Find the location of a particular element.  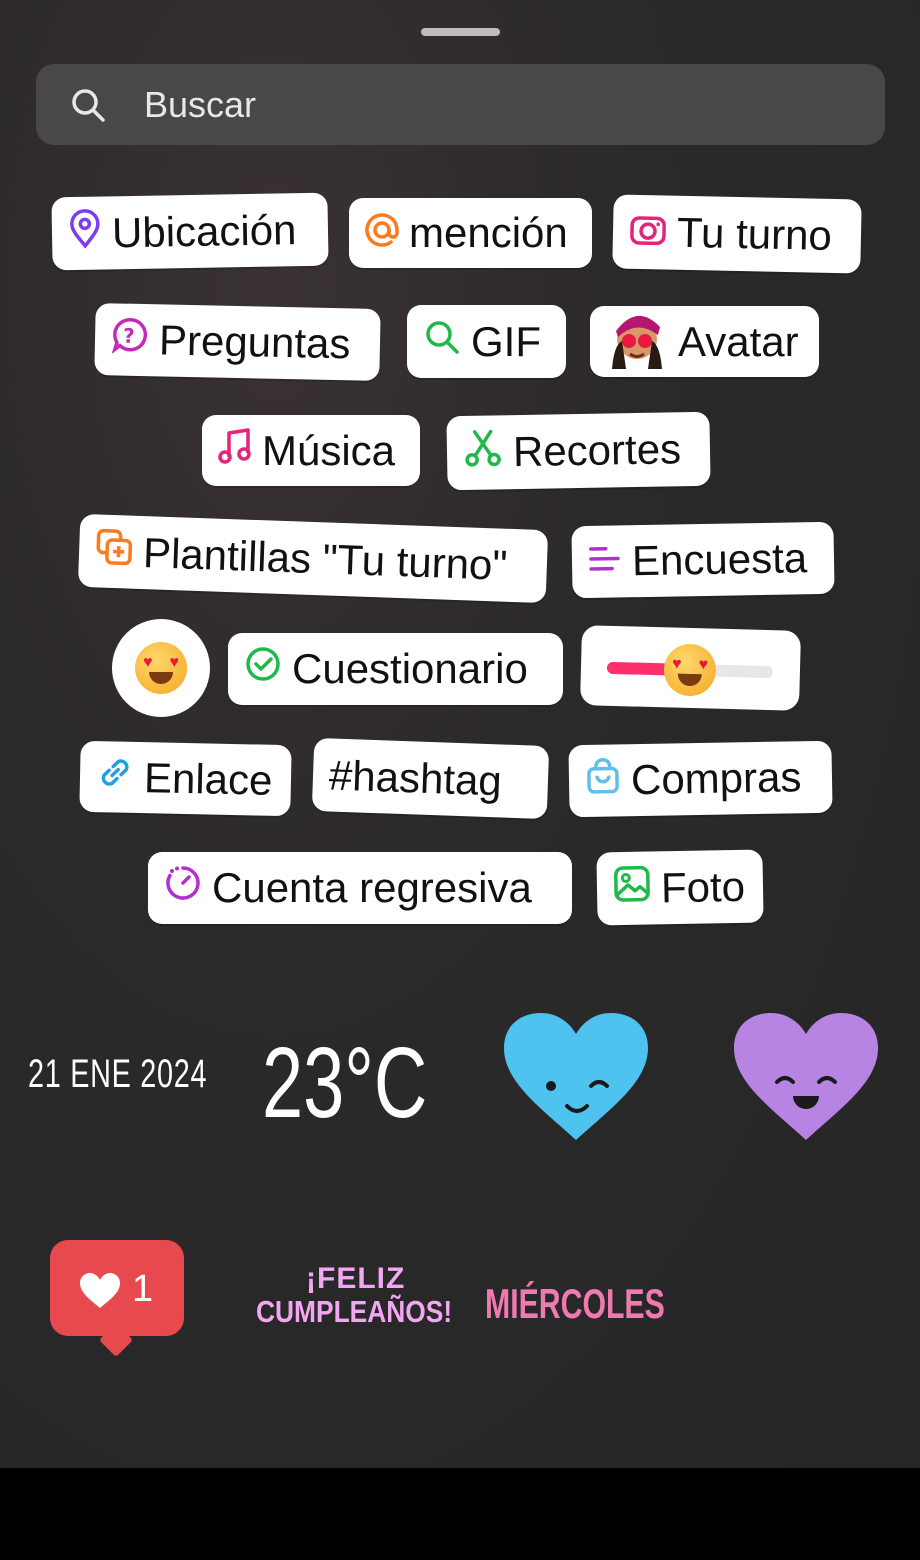

sticker-music: Música is located at coordinates (311, 450).